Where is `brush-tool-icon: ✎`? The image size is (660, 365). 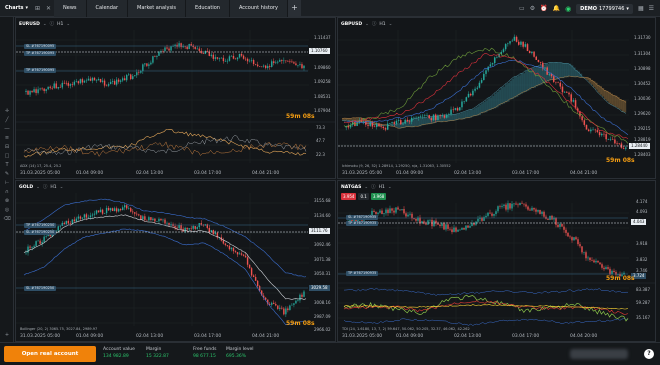
brush-tool-icon: ✎ is located at coordinates (7, 174).